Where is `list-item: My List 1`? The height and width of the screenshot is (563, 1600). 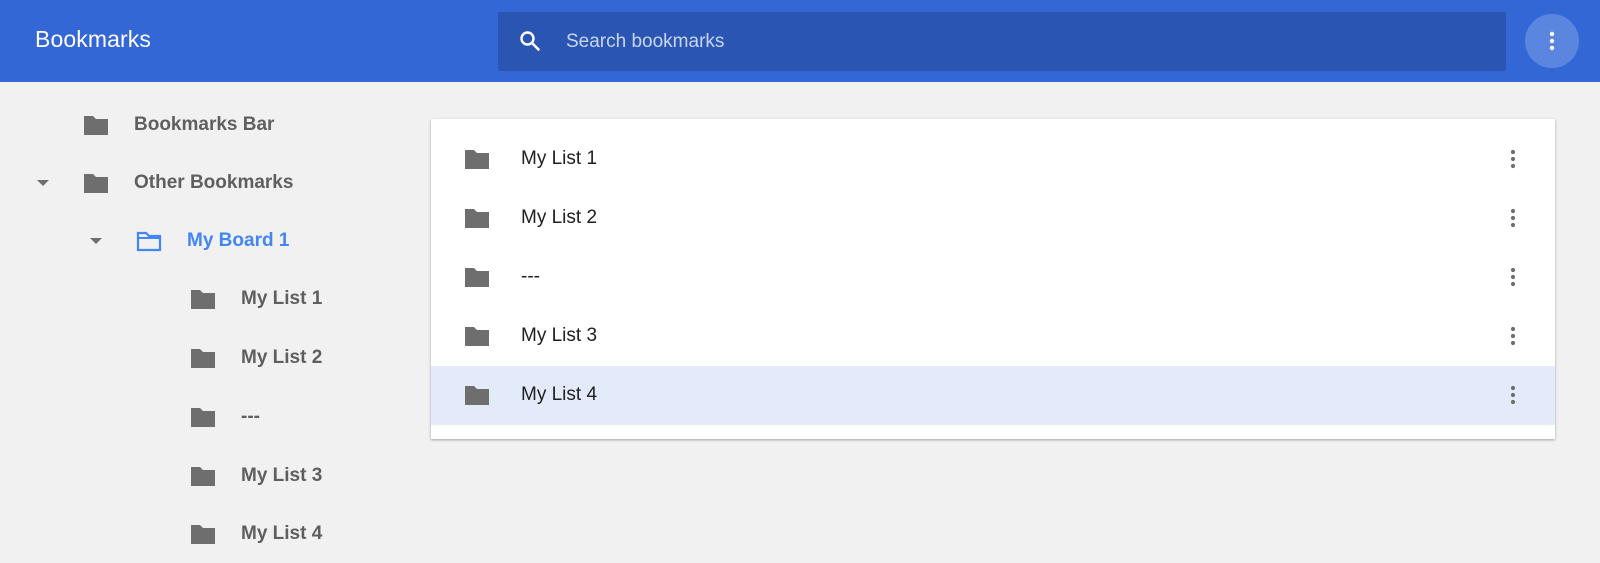 list-item: My List 1 is located at coordinates (993, 159).